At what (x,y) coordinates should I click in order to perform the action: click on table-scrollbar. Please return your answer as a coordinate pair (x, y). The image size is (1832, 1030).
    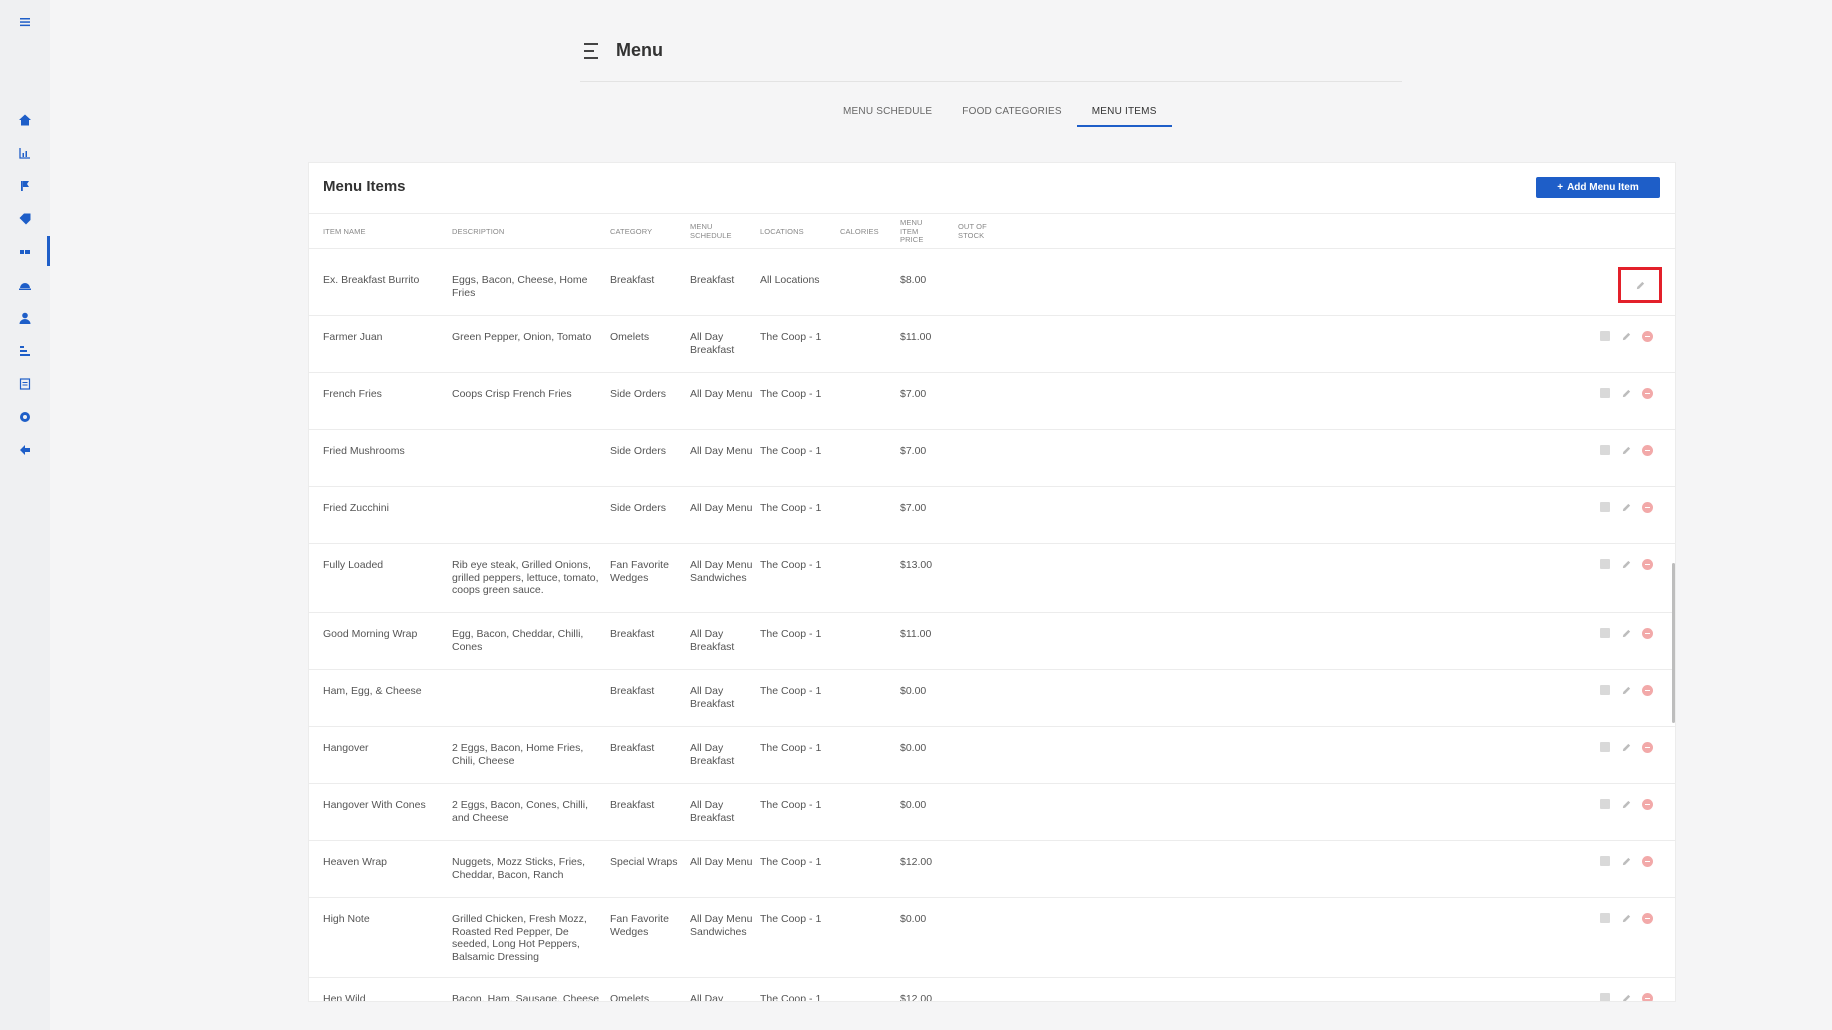
    Looking at the image, I should click on (1673, 643).